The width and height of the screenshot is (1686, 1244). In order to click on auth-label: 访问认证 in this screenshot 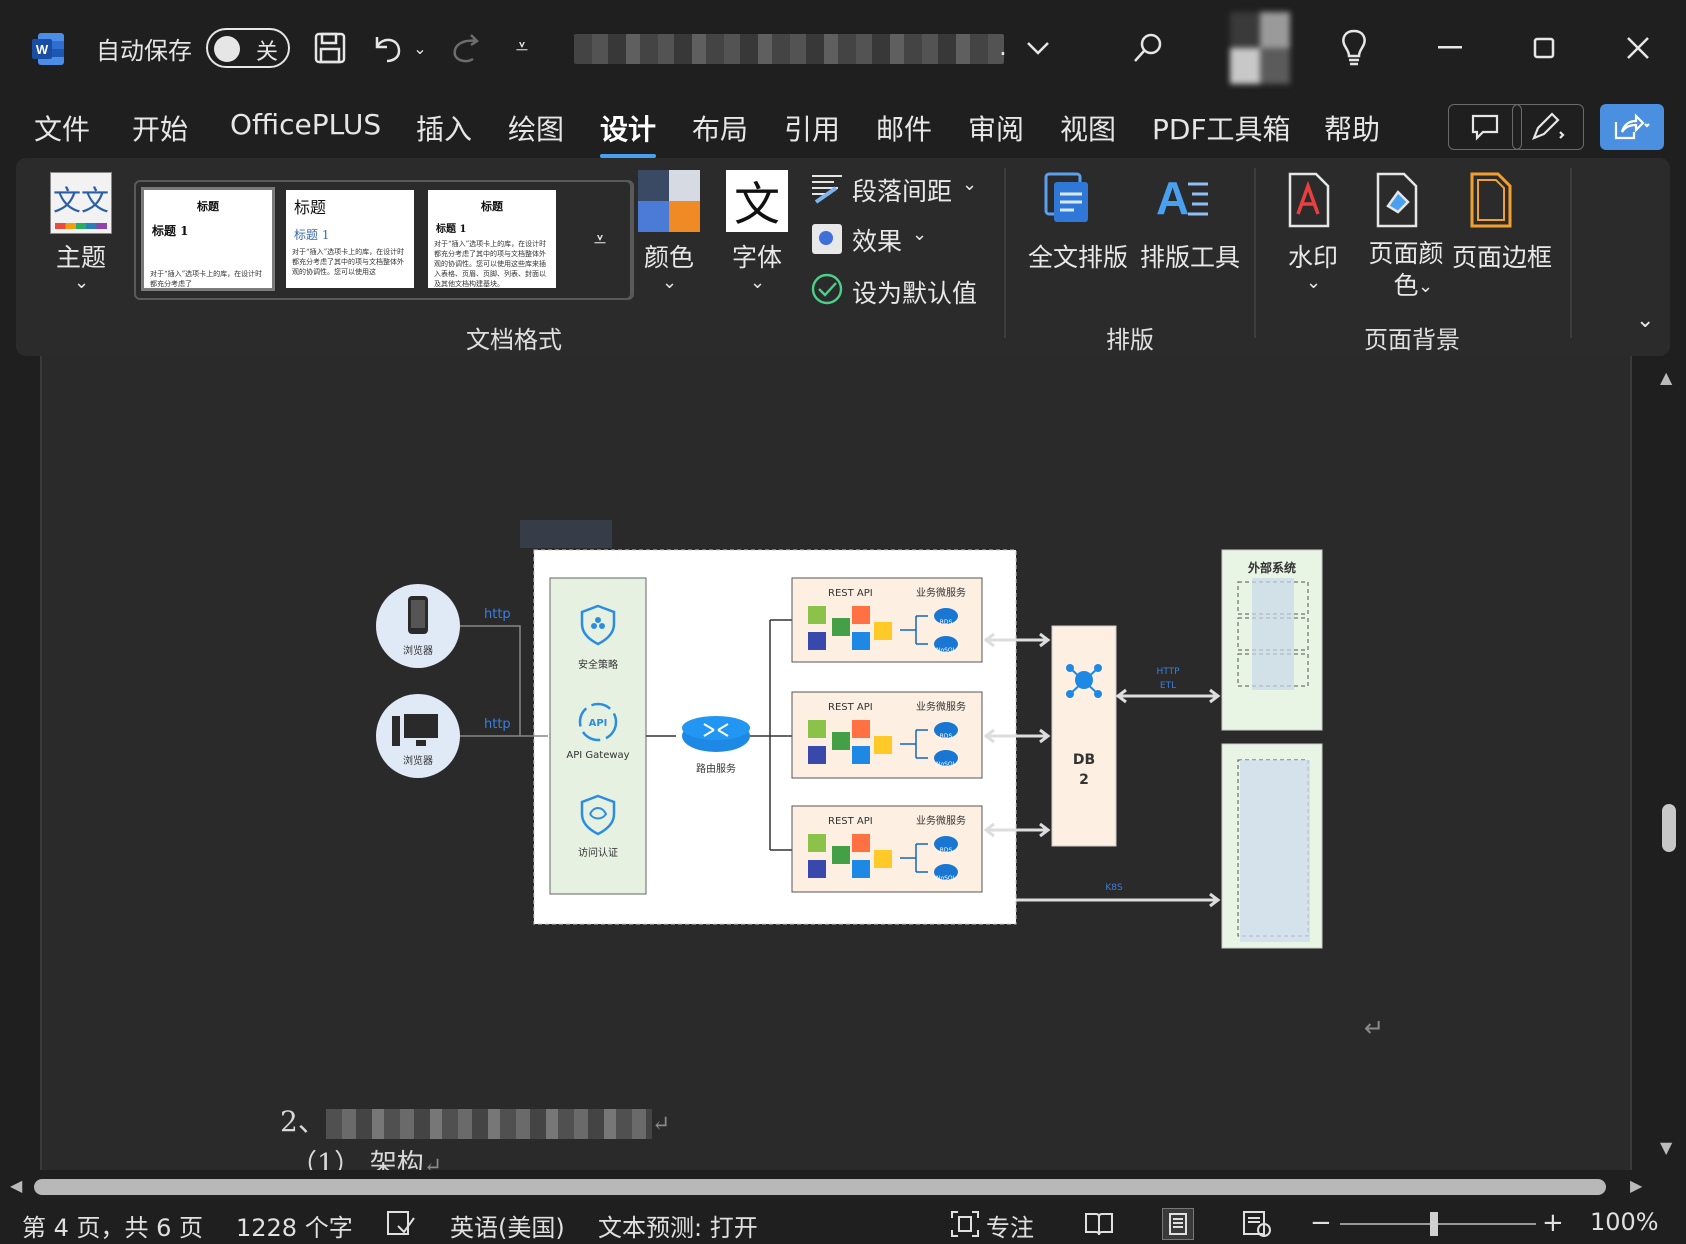, I will do `click(598, 852)`.